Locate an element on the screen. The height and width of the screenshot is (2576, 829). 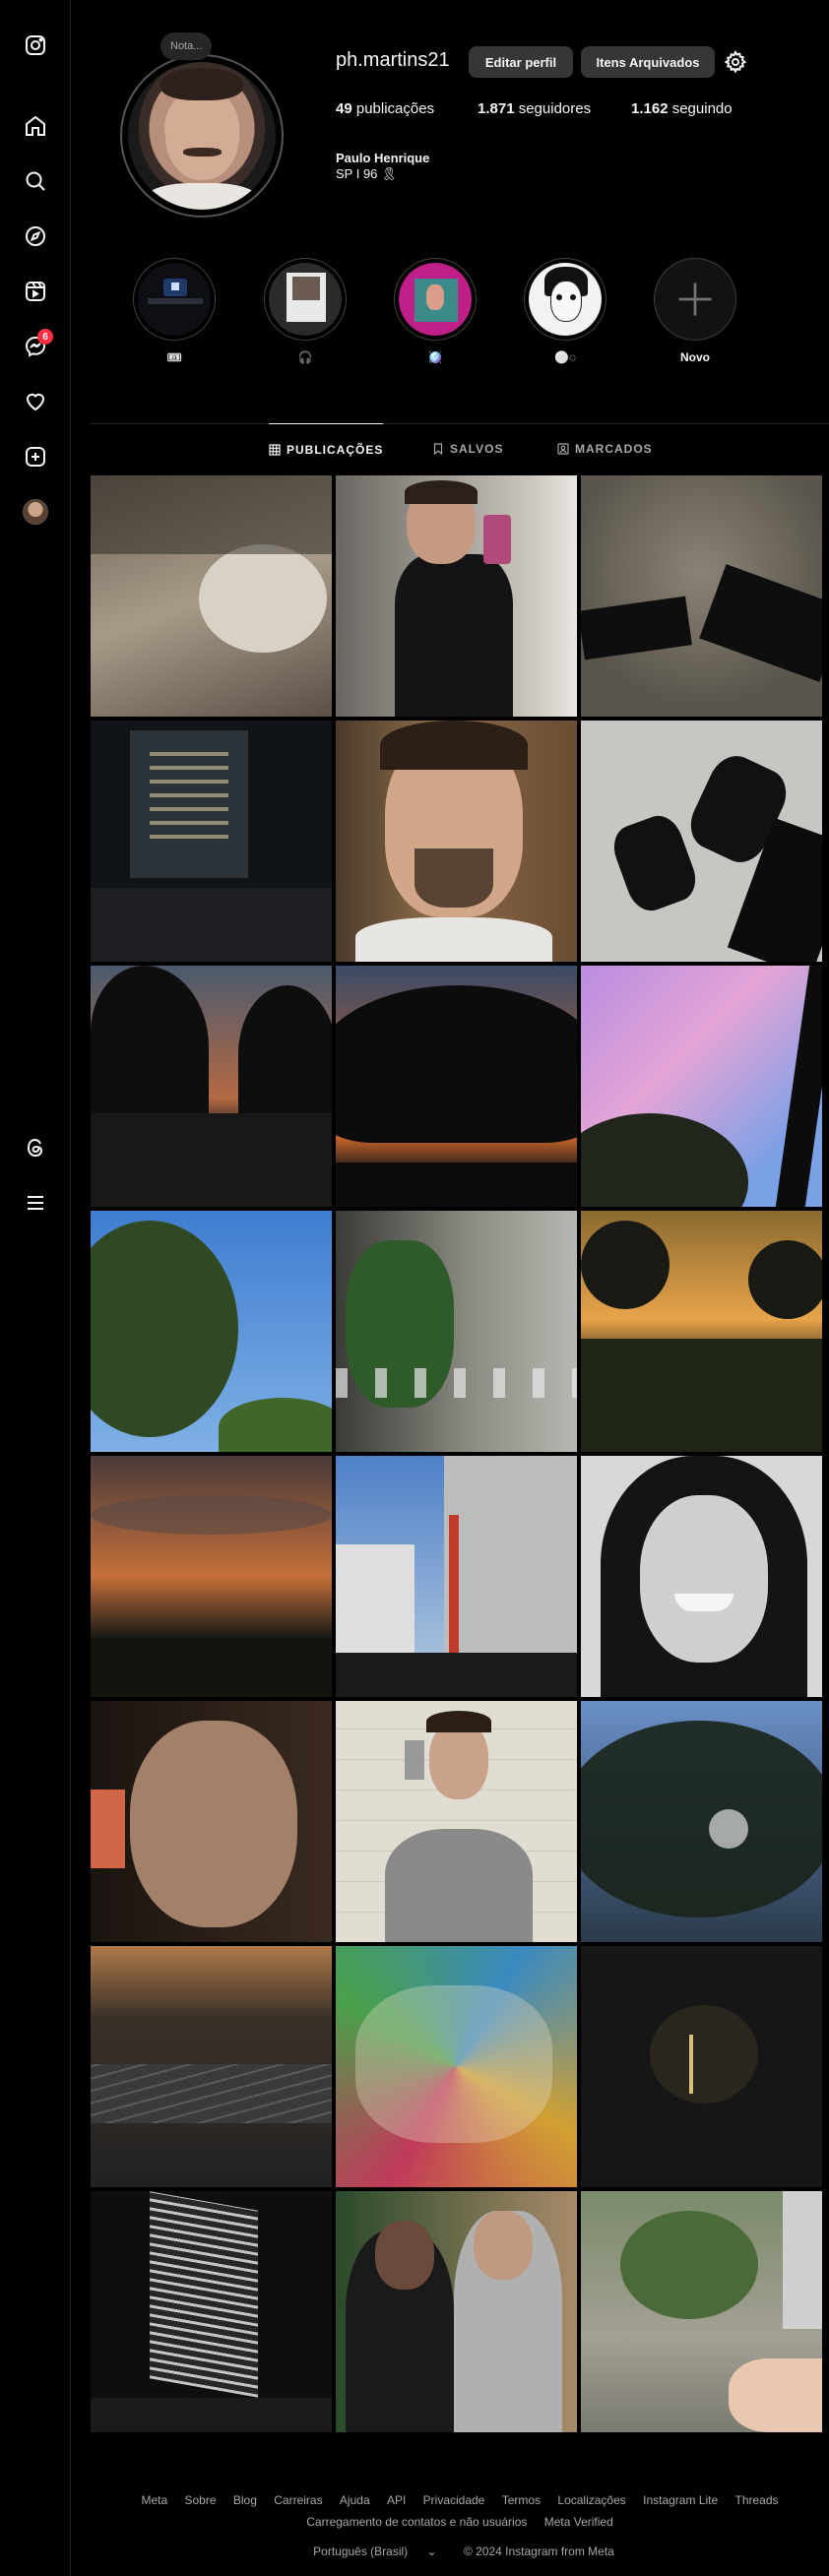
footer-link: Carreiras is located at coordinates (298, 2500).